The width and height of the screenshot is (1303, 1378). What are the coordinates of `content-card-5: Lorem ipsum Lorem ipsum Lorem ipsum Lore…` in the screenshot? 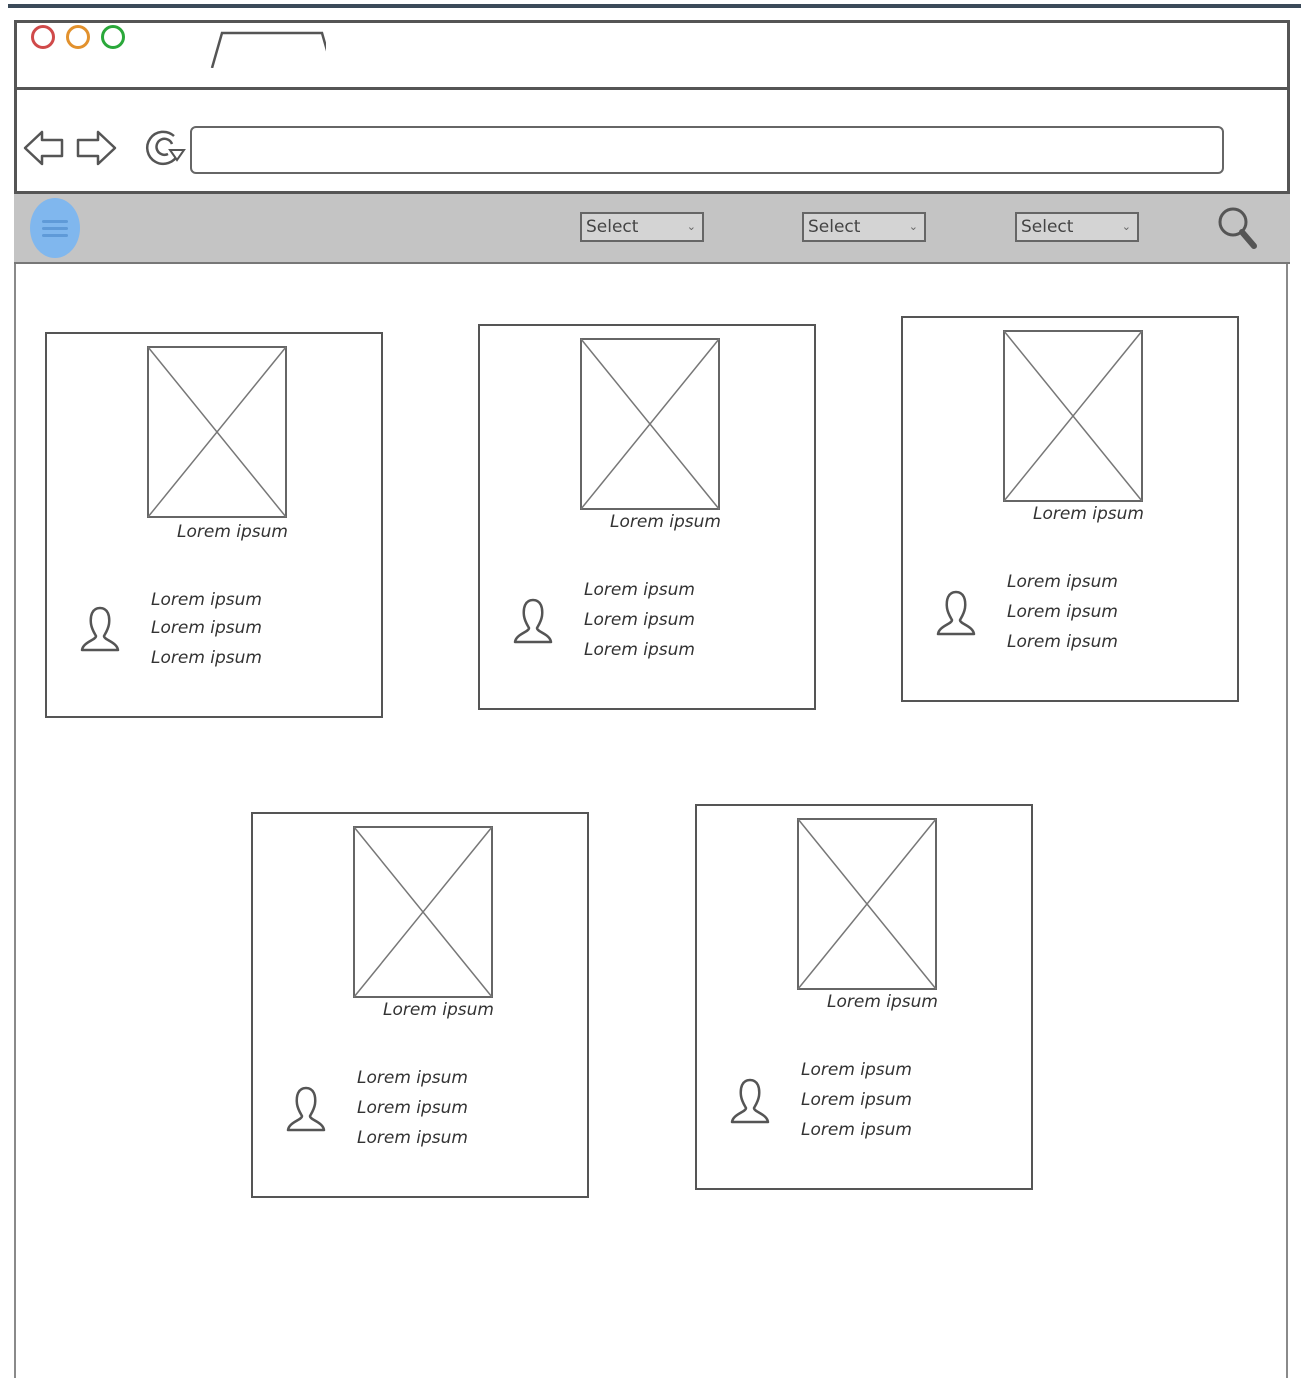 It's located at (864, 997).